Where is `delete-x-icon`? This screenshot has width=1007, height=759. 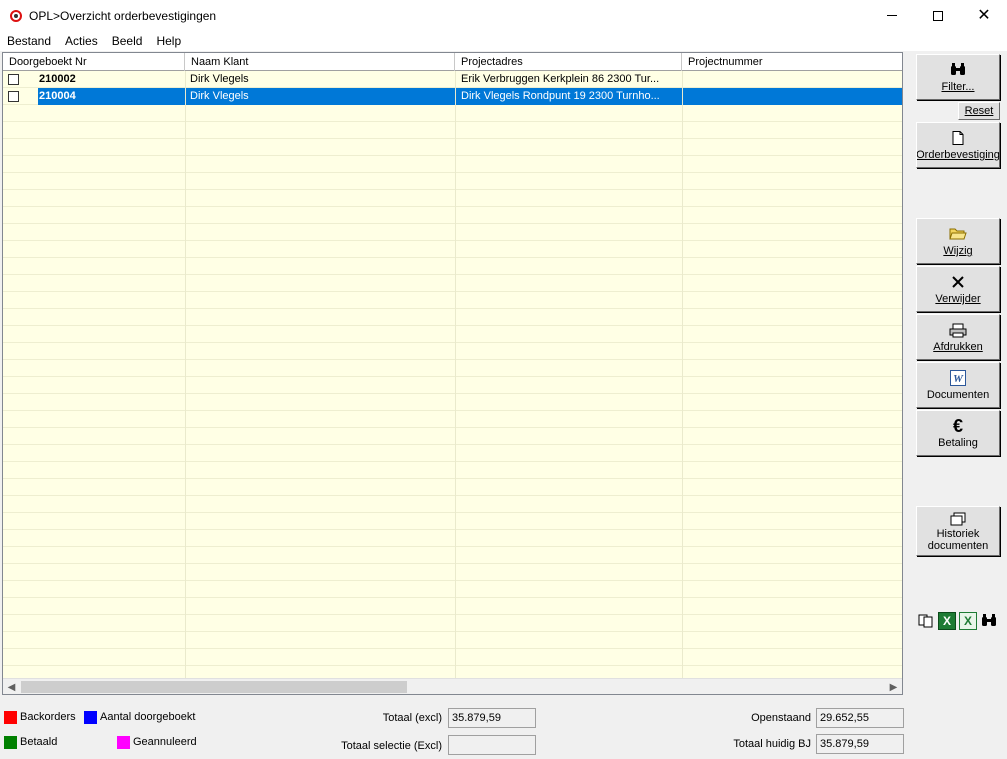 delete-x-icon is located at coordinates (958, 282).